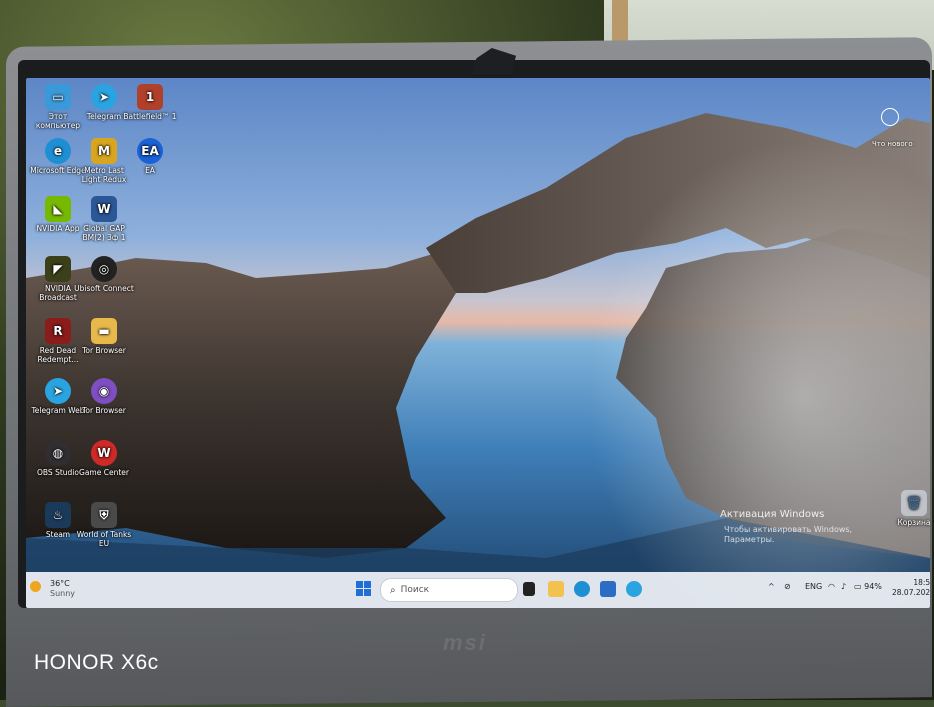 The width and height of the screenshot is (934, 707). I want to click on activation-line-2: Параметры., so click(749, 539).